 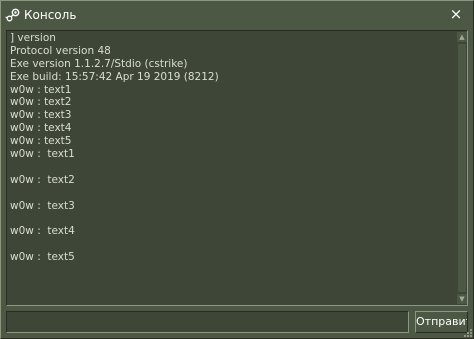 I want to click on resize-grip-icon, so click(x=468, y=333).